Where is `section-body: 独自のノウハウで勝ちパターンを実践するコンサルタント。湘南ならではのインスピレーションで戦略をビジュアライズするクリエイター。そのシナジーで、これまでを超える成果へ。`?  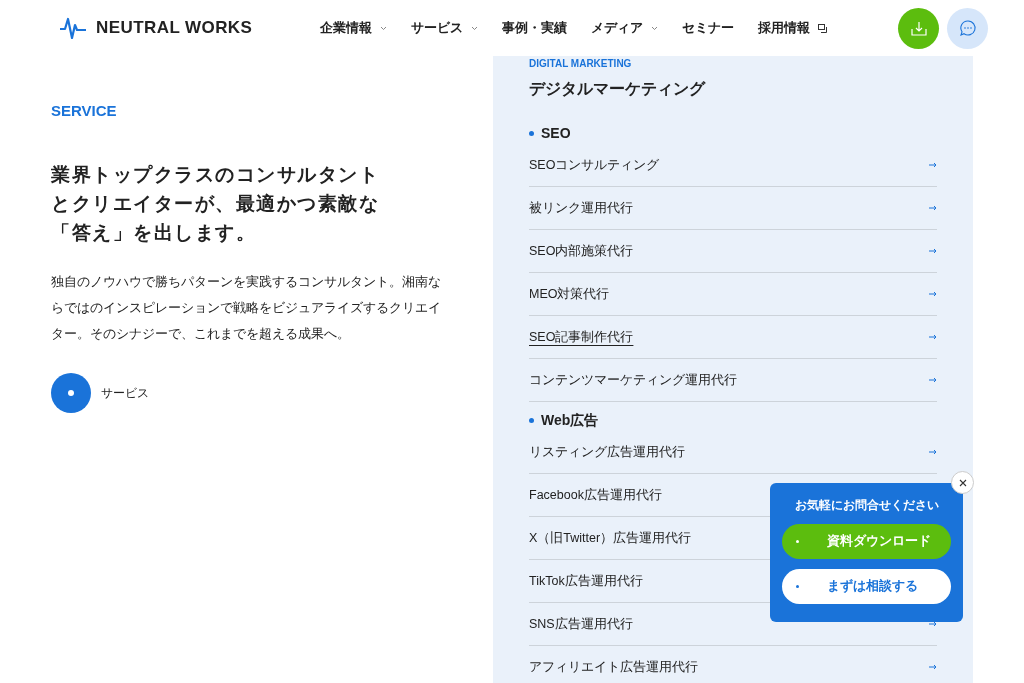
section-body: 独自のノウハウで勝ちパターンを実践するコンサルタント。湘南ならではのインスピレーションで戦略をビジュアライズするクリエイター。そのシナジーで、これまでを超える成果へ。 is located at coordinates (246, 308).